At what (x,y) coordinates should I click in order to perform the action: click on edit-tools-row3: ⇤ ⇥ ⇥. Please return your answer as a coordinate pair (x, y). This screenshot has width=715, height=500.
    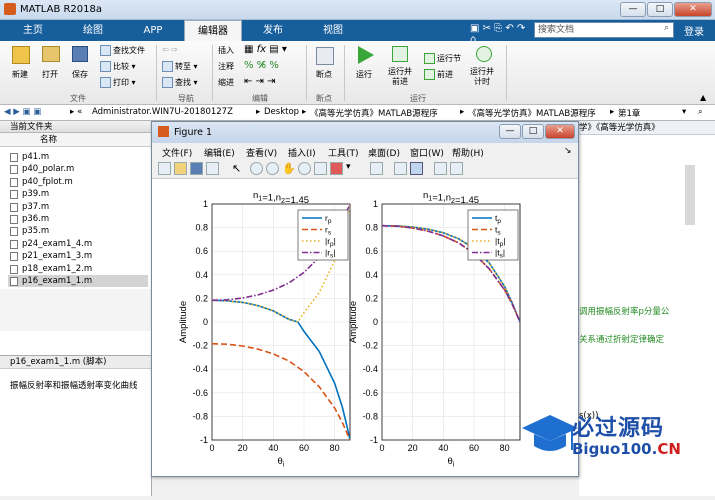
    Looking at the image, I should click on (260, 81).